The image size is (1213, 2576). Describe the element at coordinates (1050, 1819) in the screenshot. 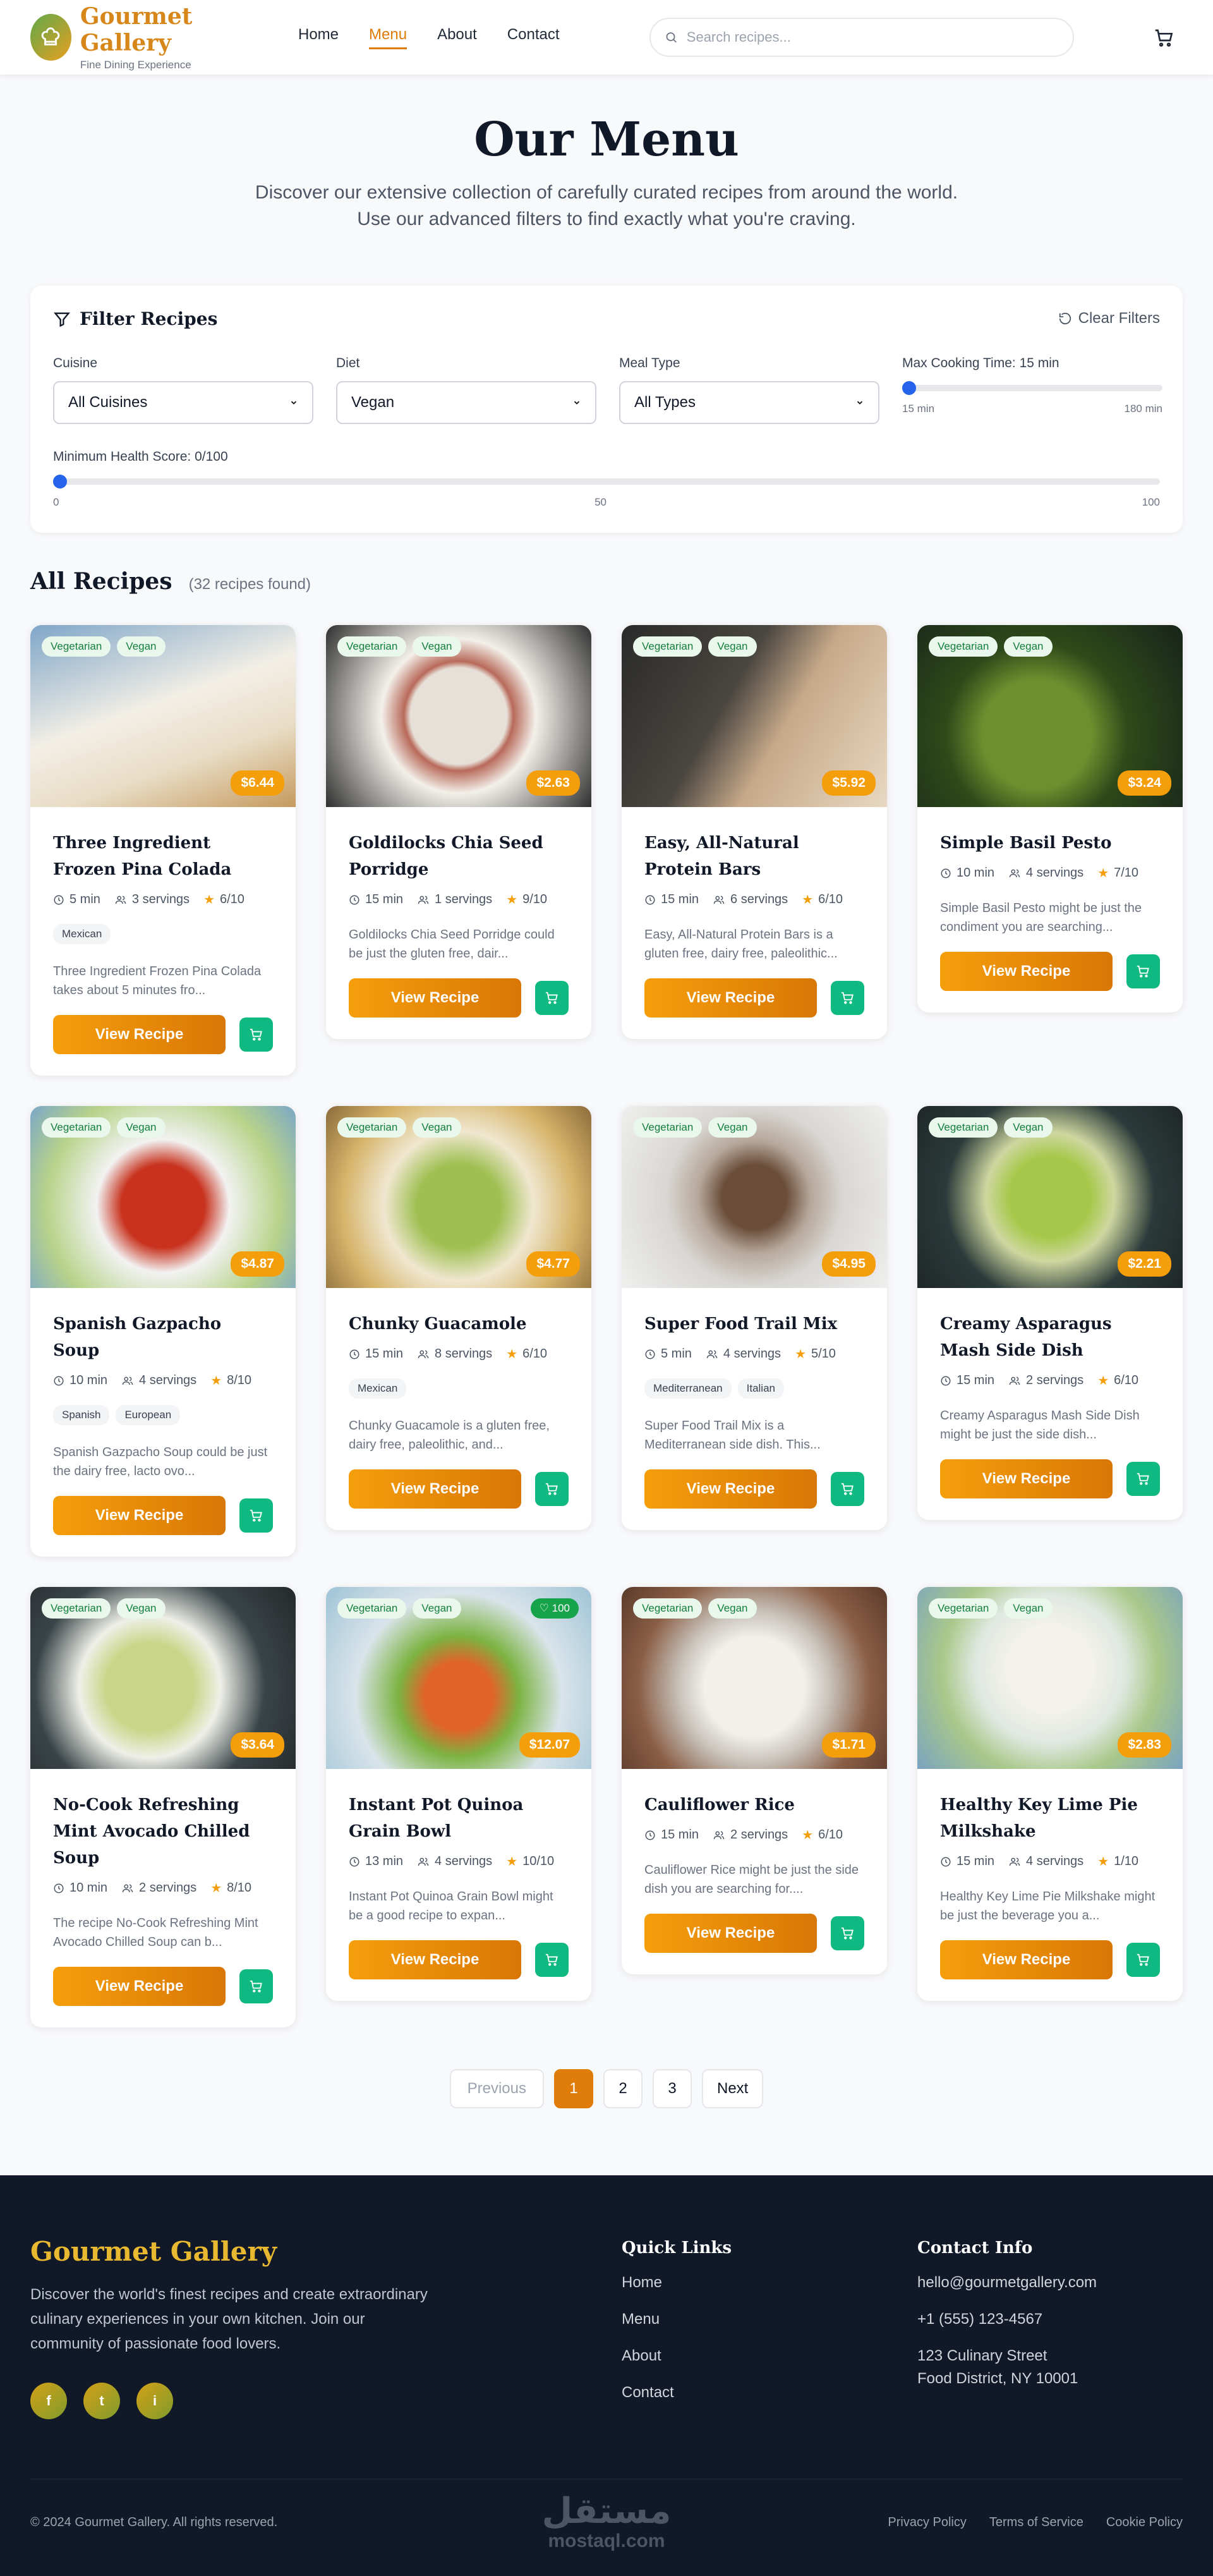

I see `recipe-title: Healthy Key Lime Pie Milkshake` at that location.